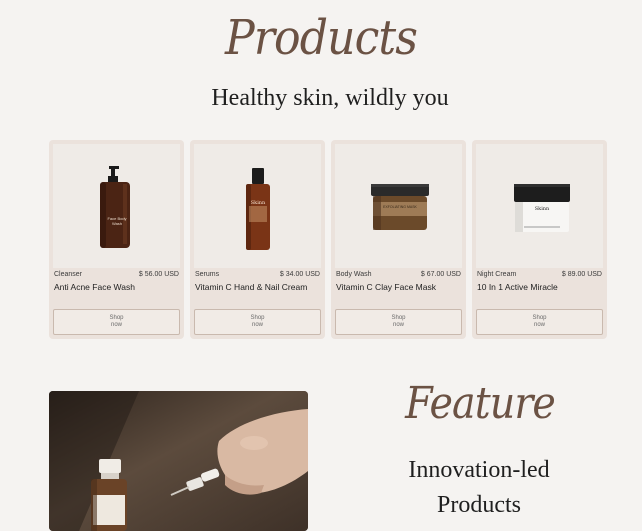 The height and width of the screenshot is (531, 642). Describe the element at coordinates (539, 274) in the screenshot. I see `product-meta: Night Cream $ 89.00 USD` at that location.